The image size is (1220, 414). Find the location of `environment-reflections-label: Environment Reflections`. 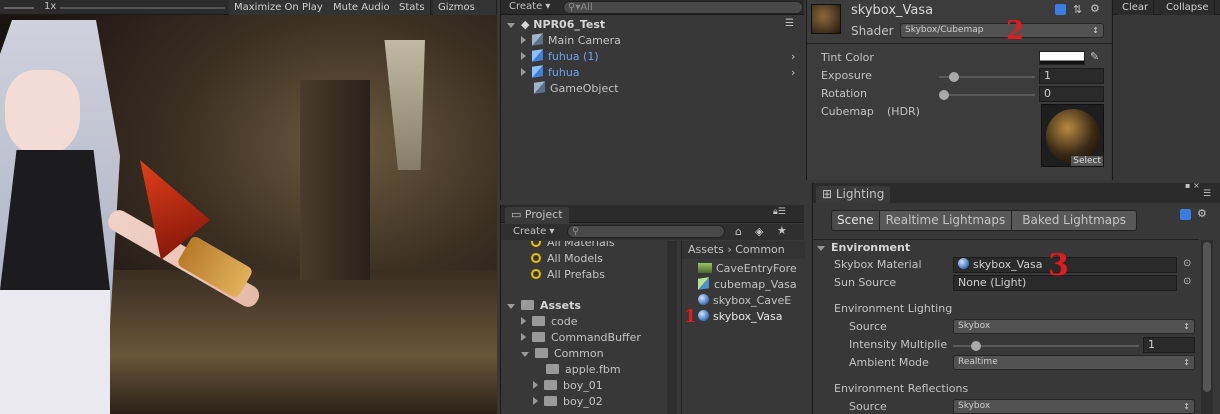

environment-reflections-label: Environment Reflections is located at coordinates (901, 388).